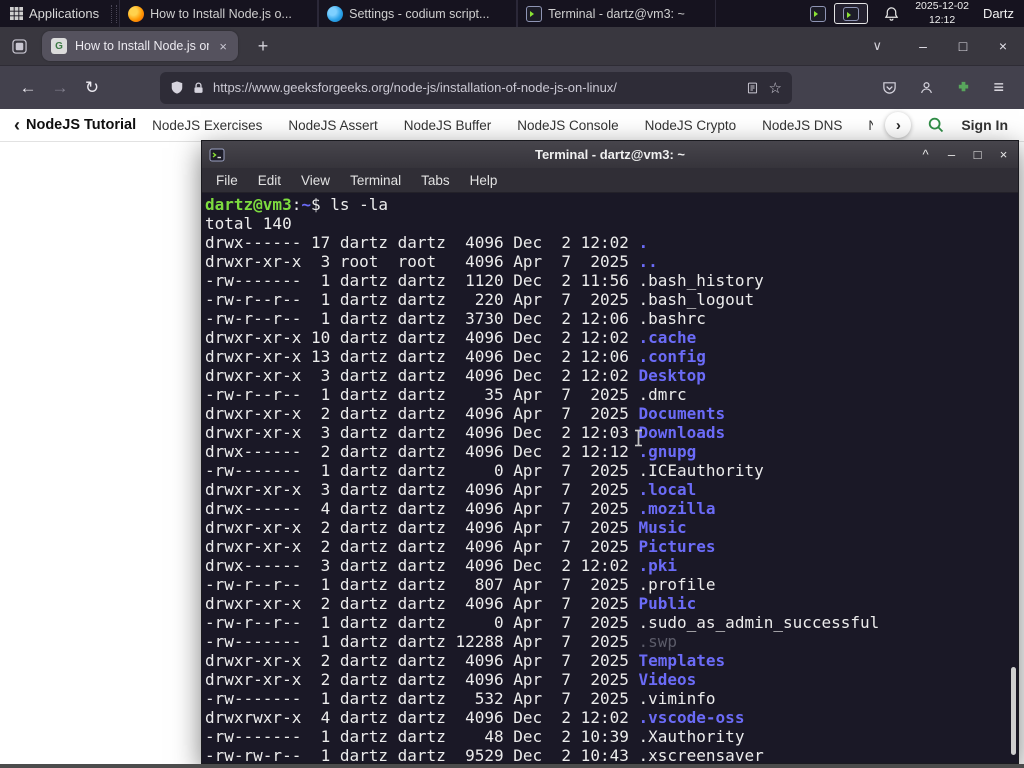  I want to click on reload-button: ↻, so click(92, 88).